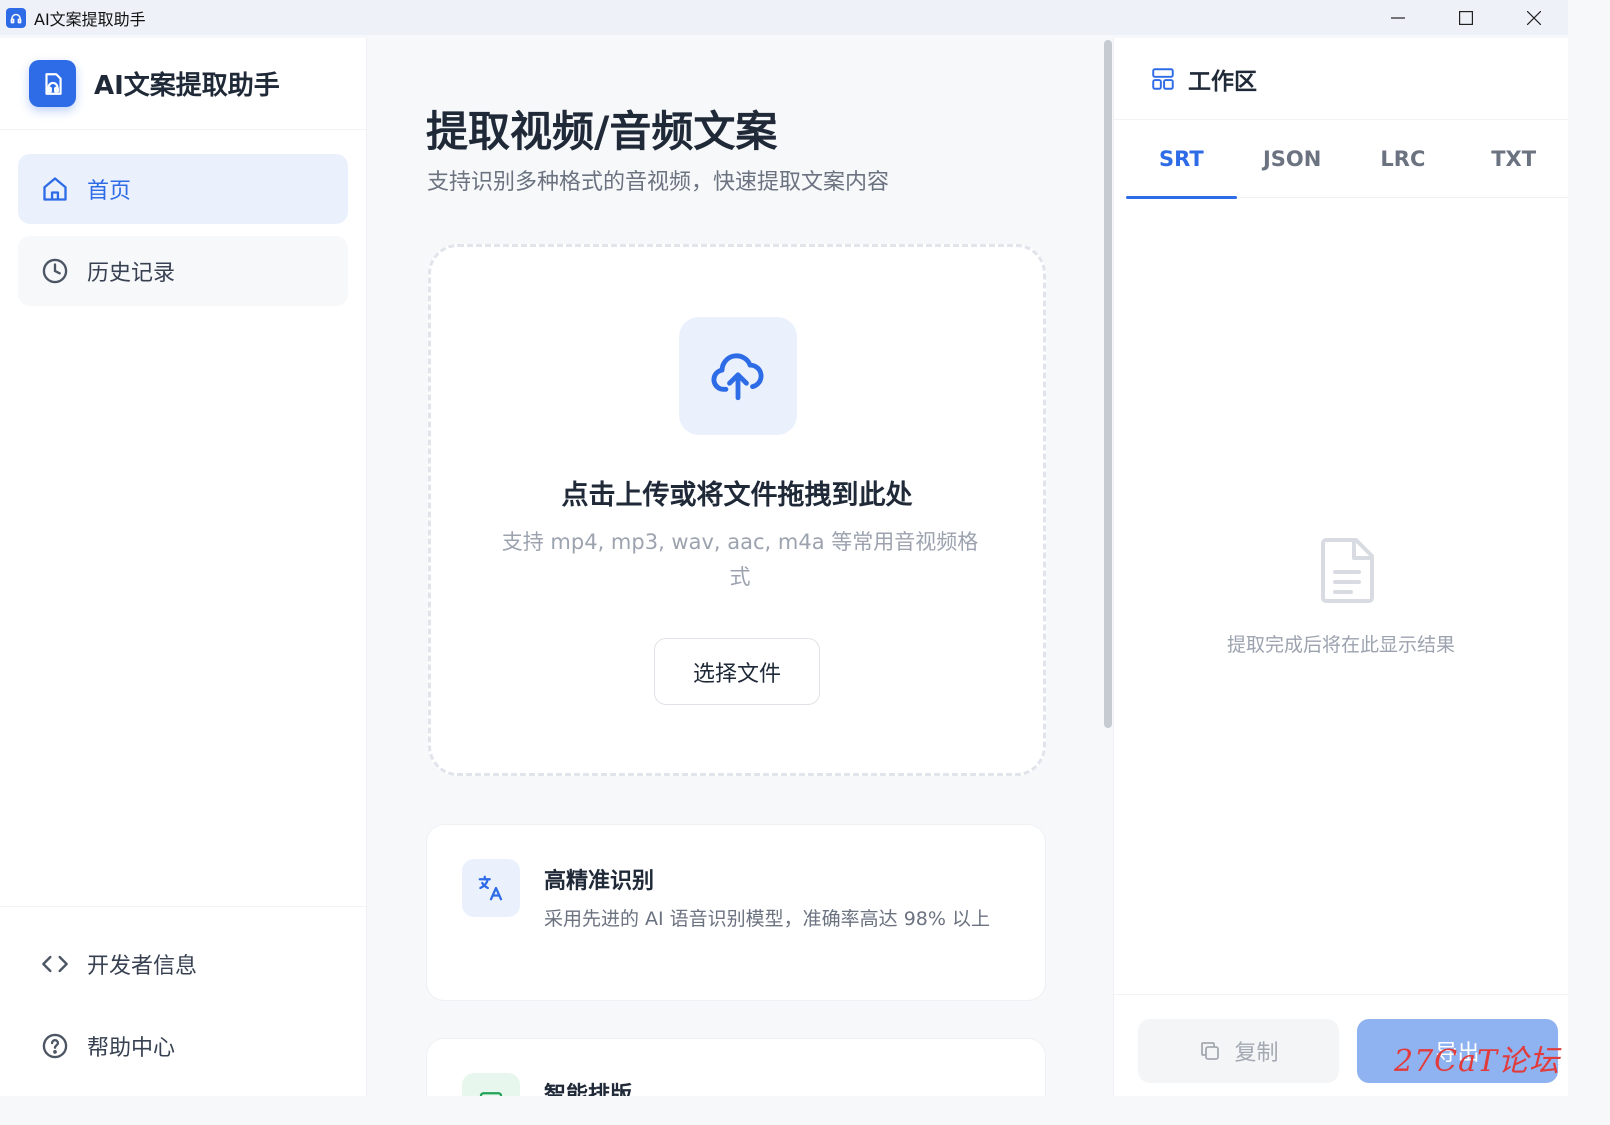 This screenshot has width=1610, height=1125. Describe the element at coordinates (187, 86) in the screenshot. I see `brand-name: AI文案提取助手` at that location.